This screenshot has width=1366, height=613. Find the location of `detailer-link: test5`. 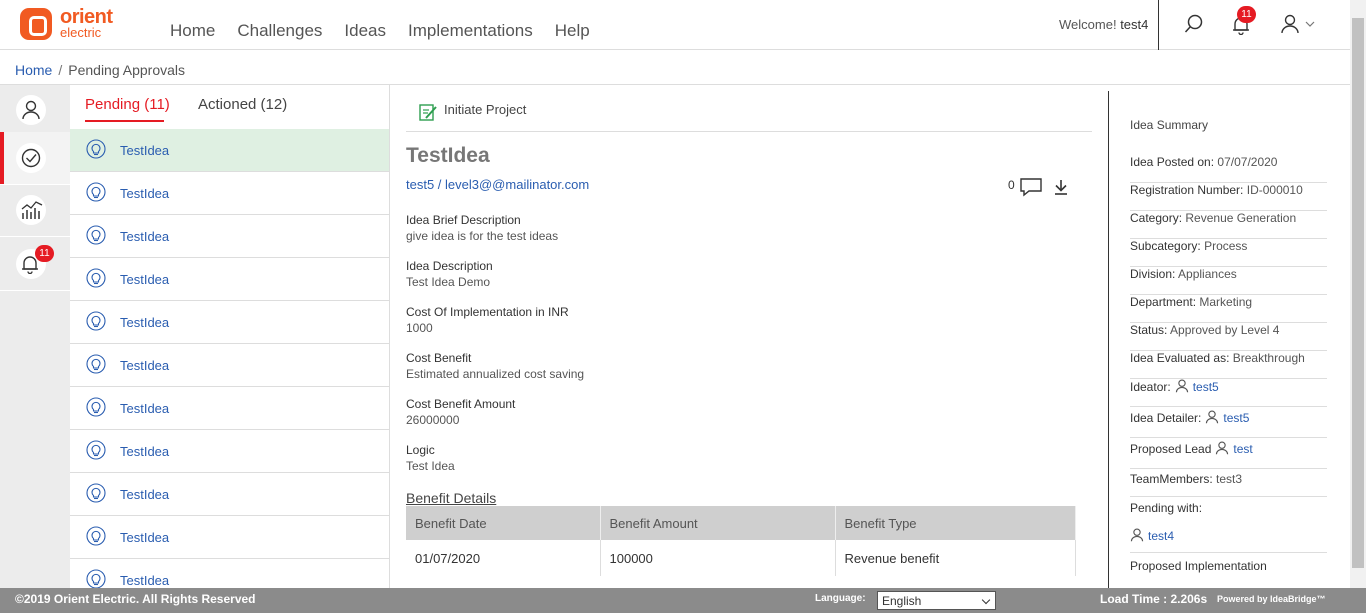

detailer-link: test5 is located at coordinates (1236, 418).